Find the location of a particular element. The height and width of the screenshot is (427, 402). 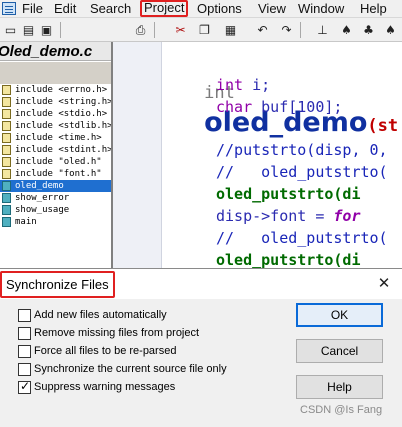

menu-window: Window is located at coordinates (321, 9).